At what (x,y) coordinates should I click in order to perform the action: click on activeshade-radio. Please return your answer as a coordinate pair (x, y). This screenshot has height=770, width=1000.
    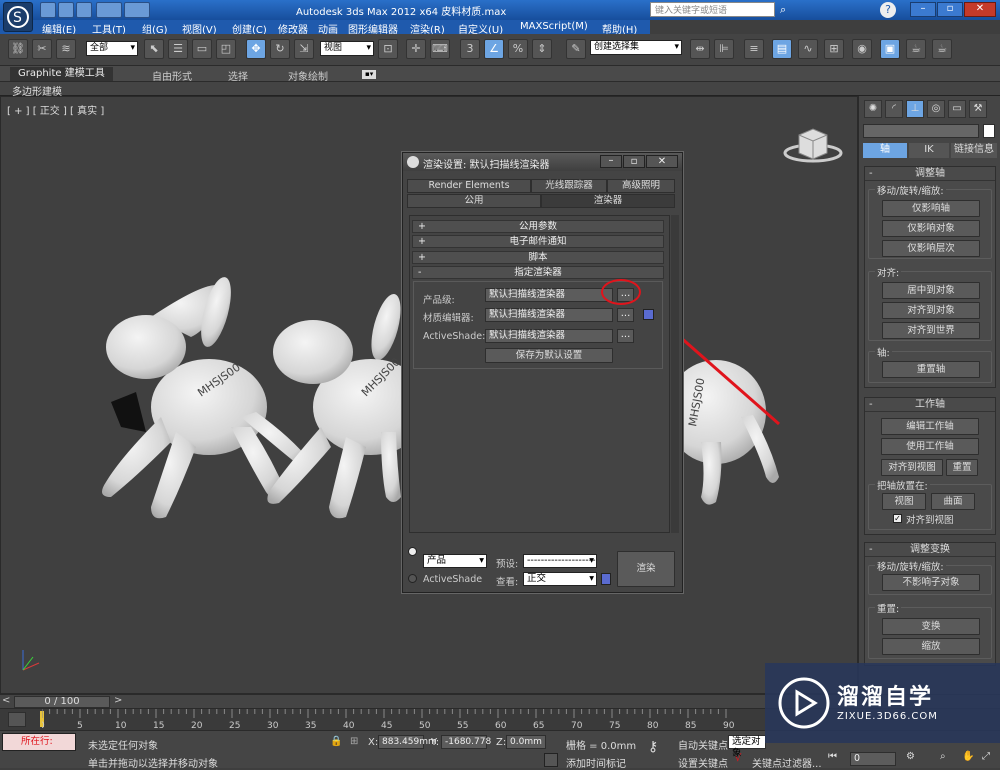
    Looking at the image, I should click on (412, 578).